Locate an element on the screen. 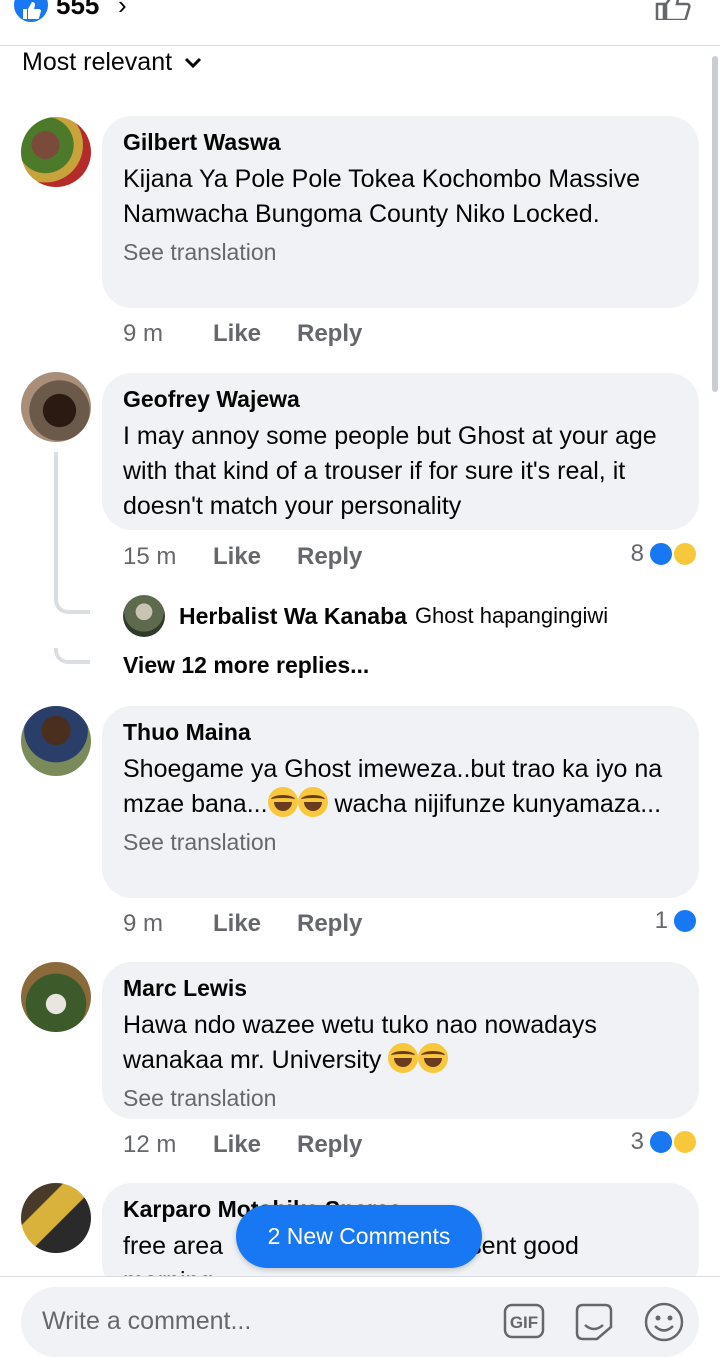 This screenshot has height=1367, width=720. gif-icon: GIF is located at coordinates (524, 1323).